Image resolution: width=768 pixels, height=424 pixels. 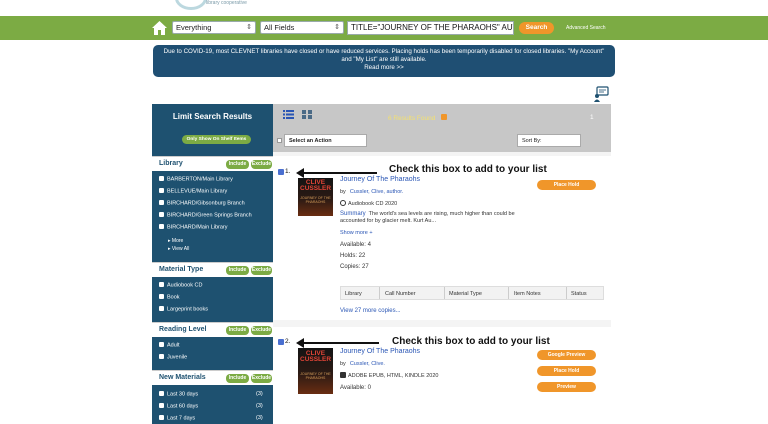 I want to click on cover-author: CLIVE CUSSLER, so click(x=316, y=356).